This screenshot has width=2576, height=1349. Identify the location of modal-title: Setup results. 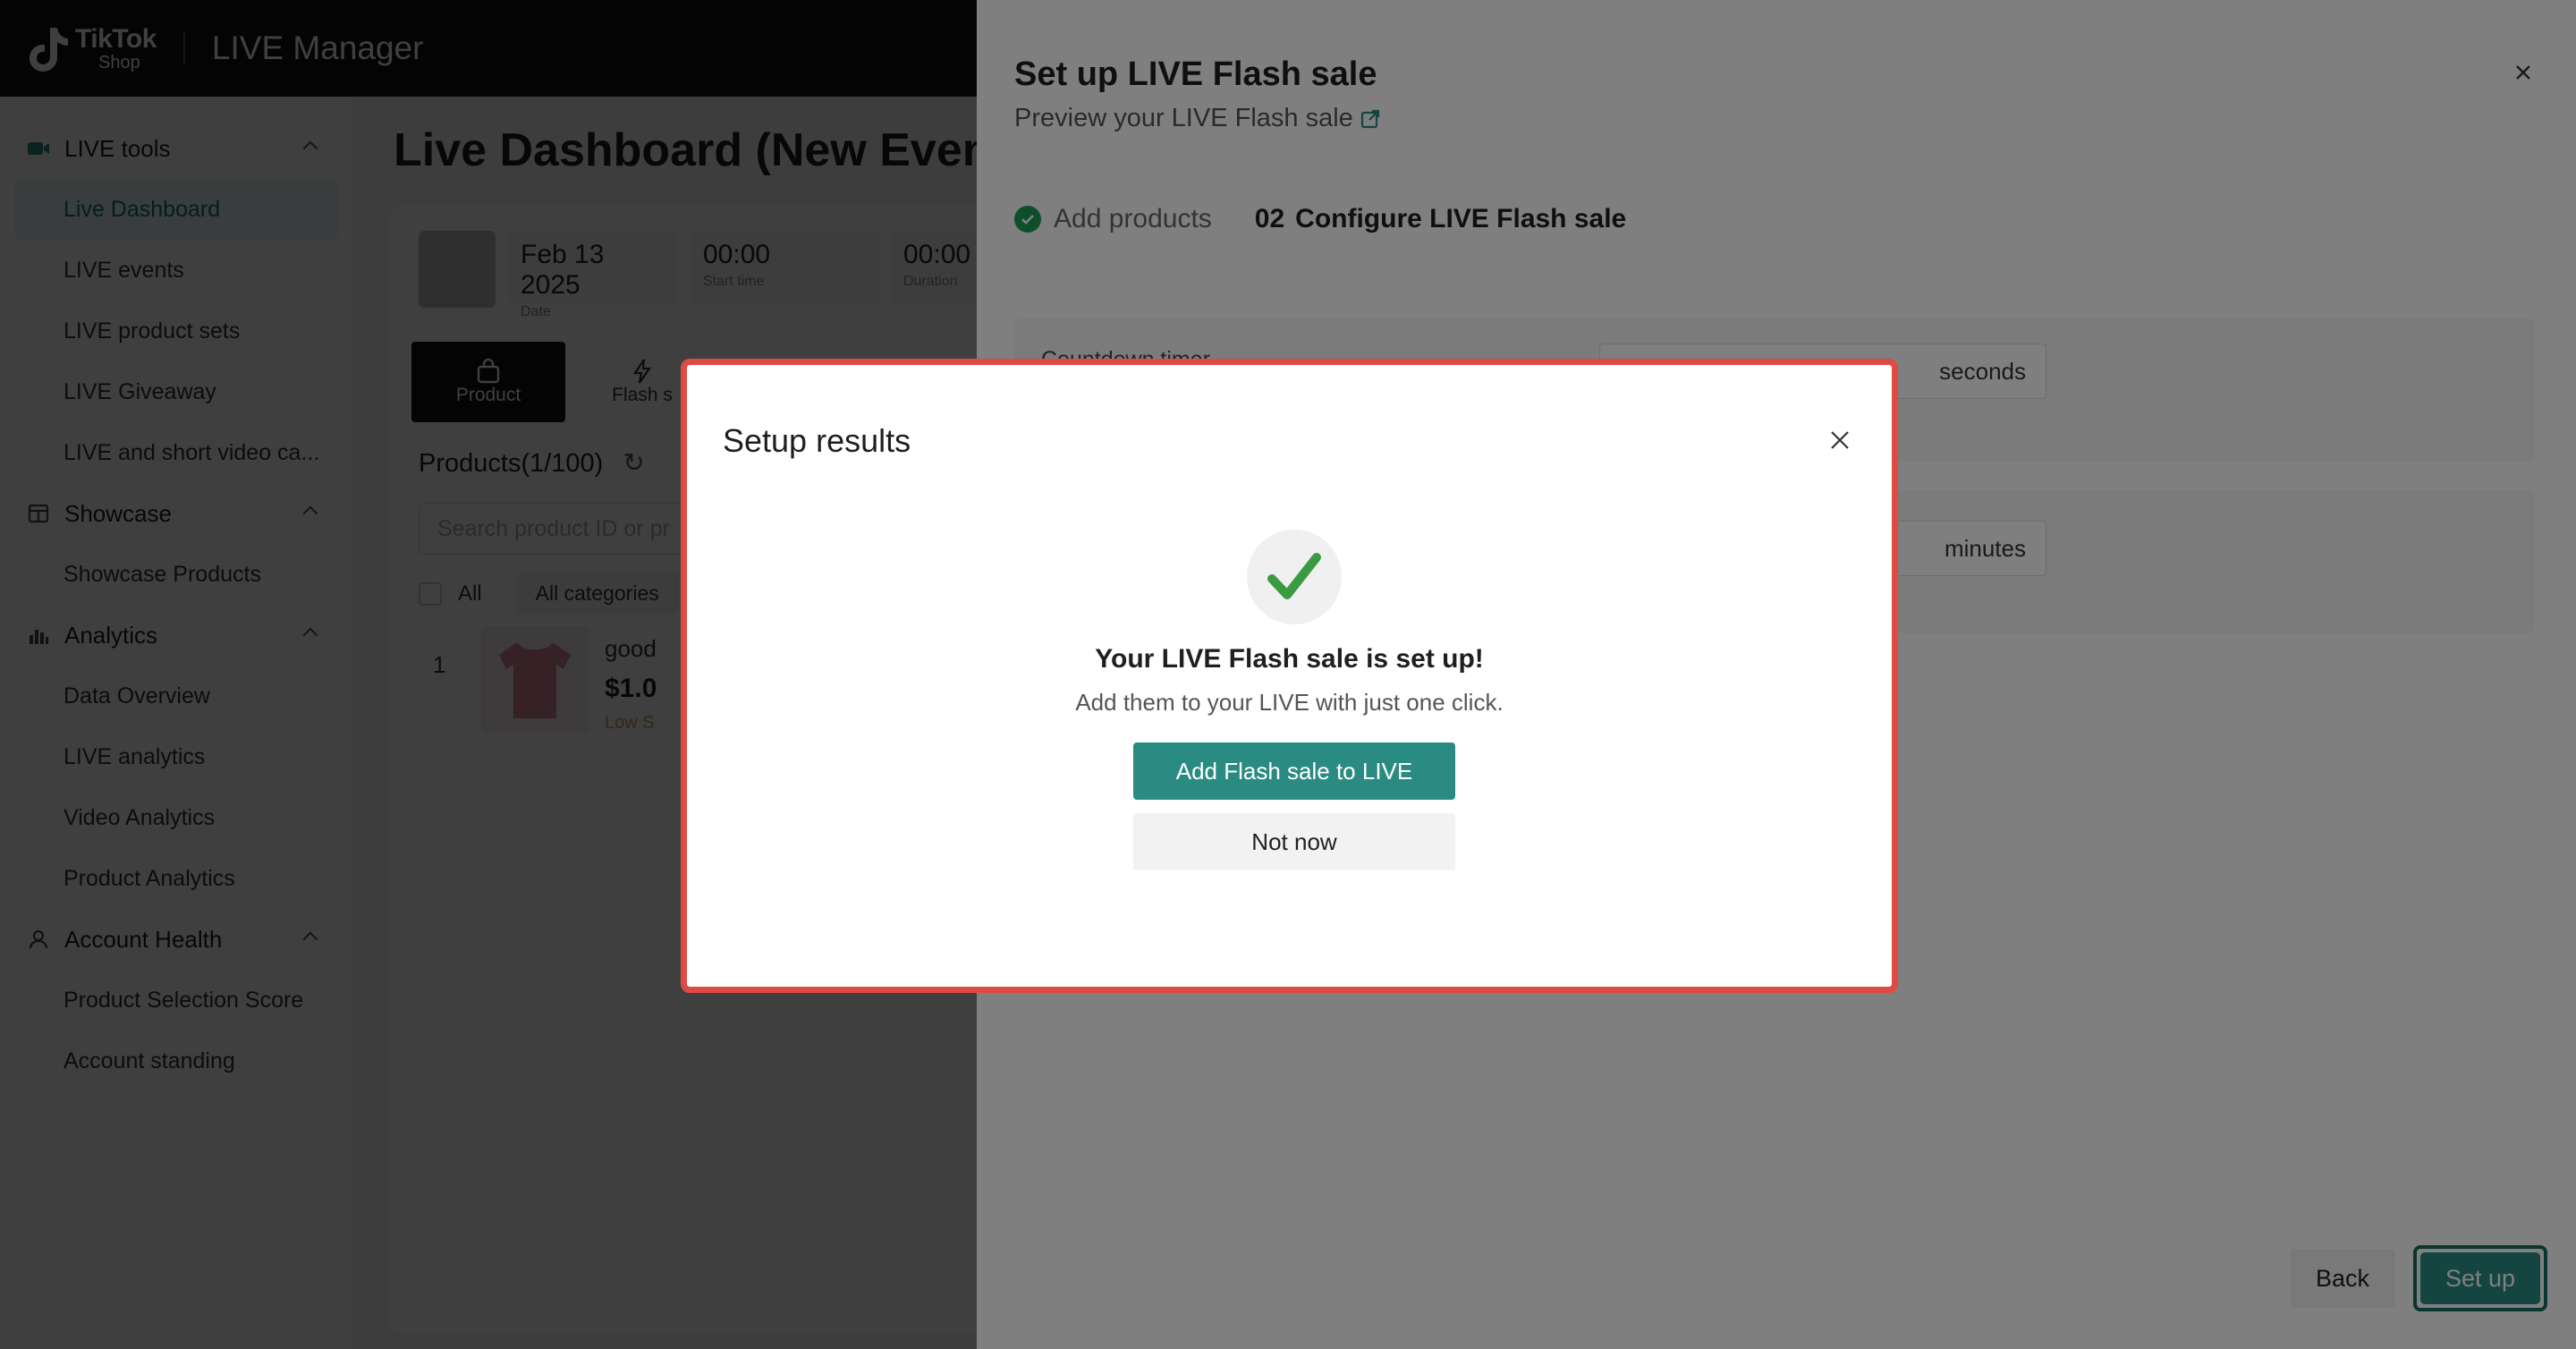
(817, 440).